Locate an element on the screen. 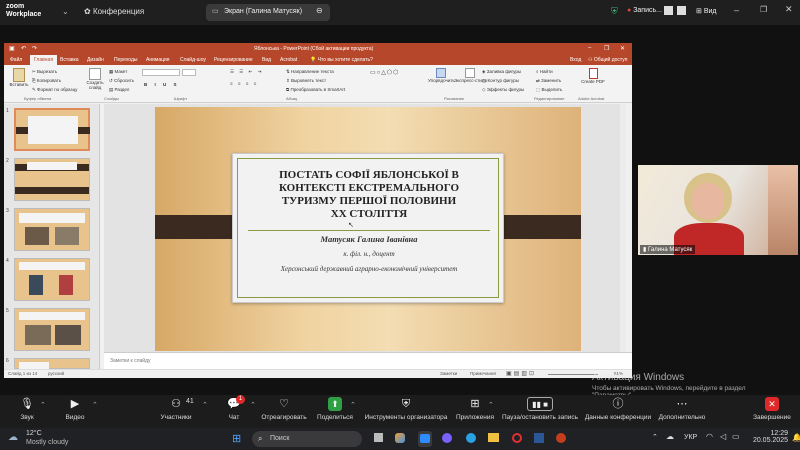 The width and height of the screenshot is (800, 450). format-painter-button: ✎ Формат по образцу is located at coordinates (54, 90).